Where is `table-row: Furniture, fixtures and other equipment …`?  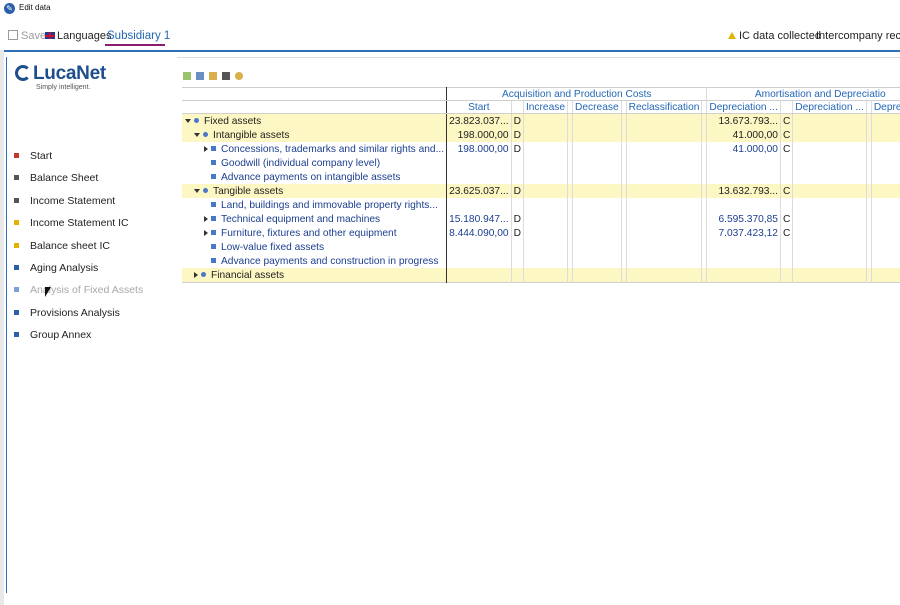 table-row: Furniture, fixtures and other equipment … is located at coordinates (541, 233).